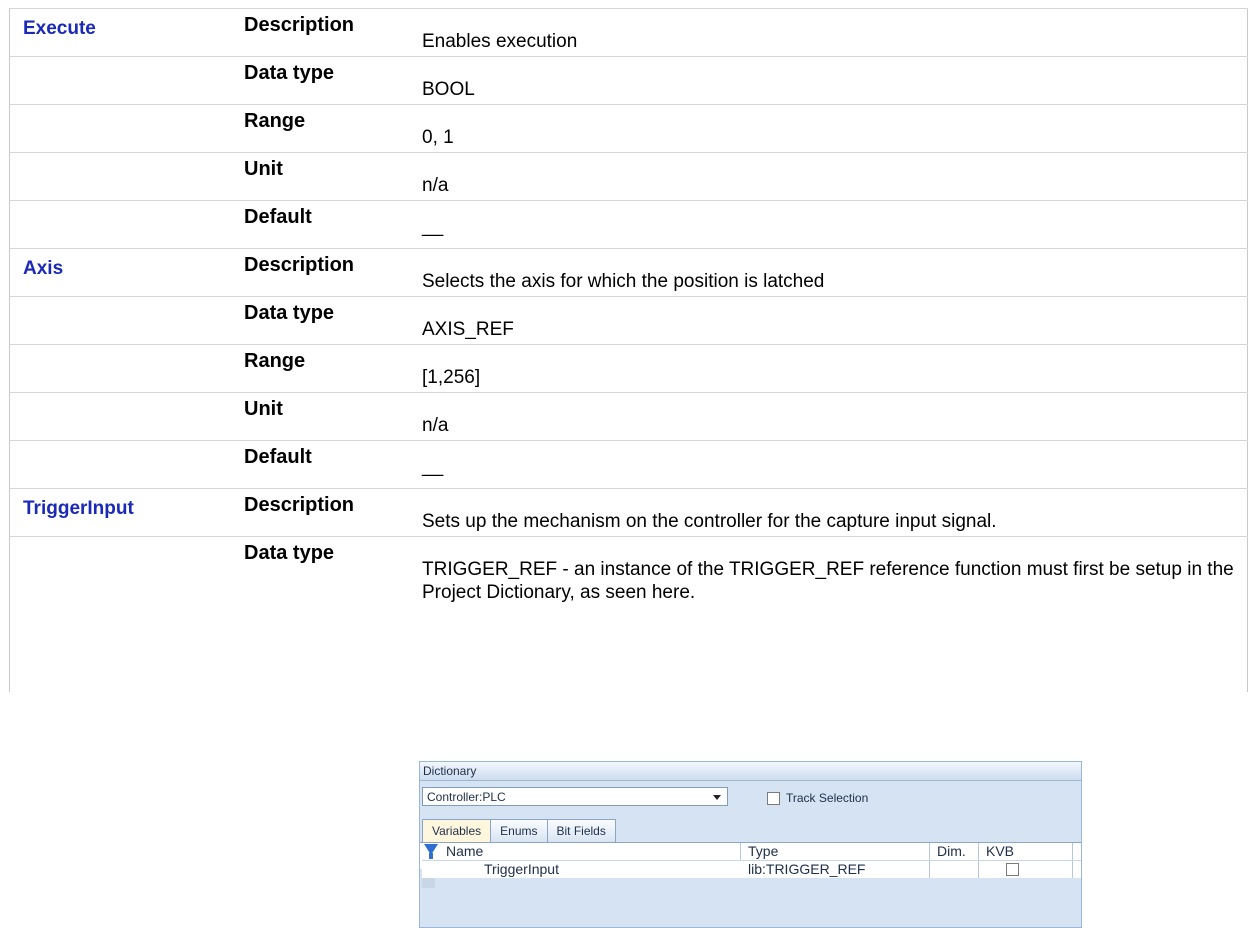  What do you see at coordinates (628, 80) in the screenshot?
I see `table-row: Data type BOOL` at bounding box center [628, 80].